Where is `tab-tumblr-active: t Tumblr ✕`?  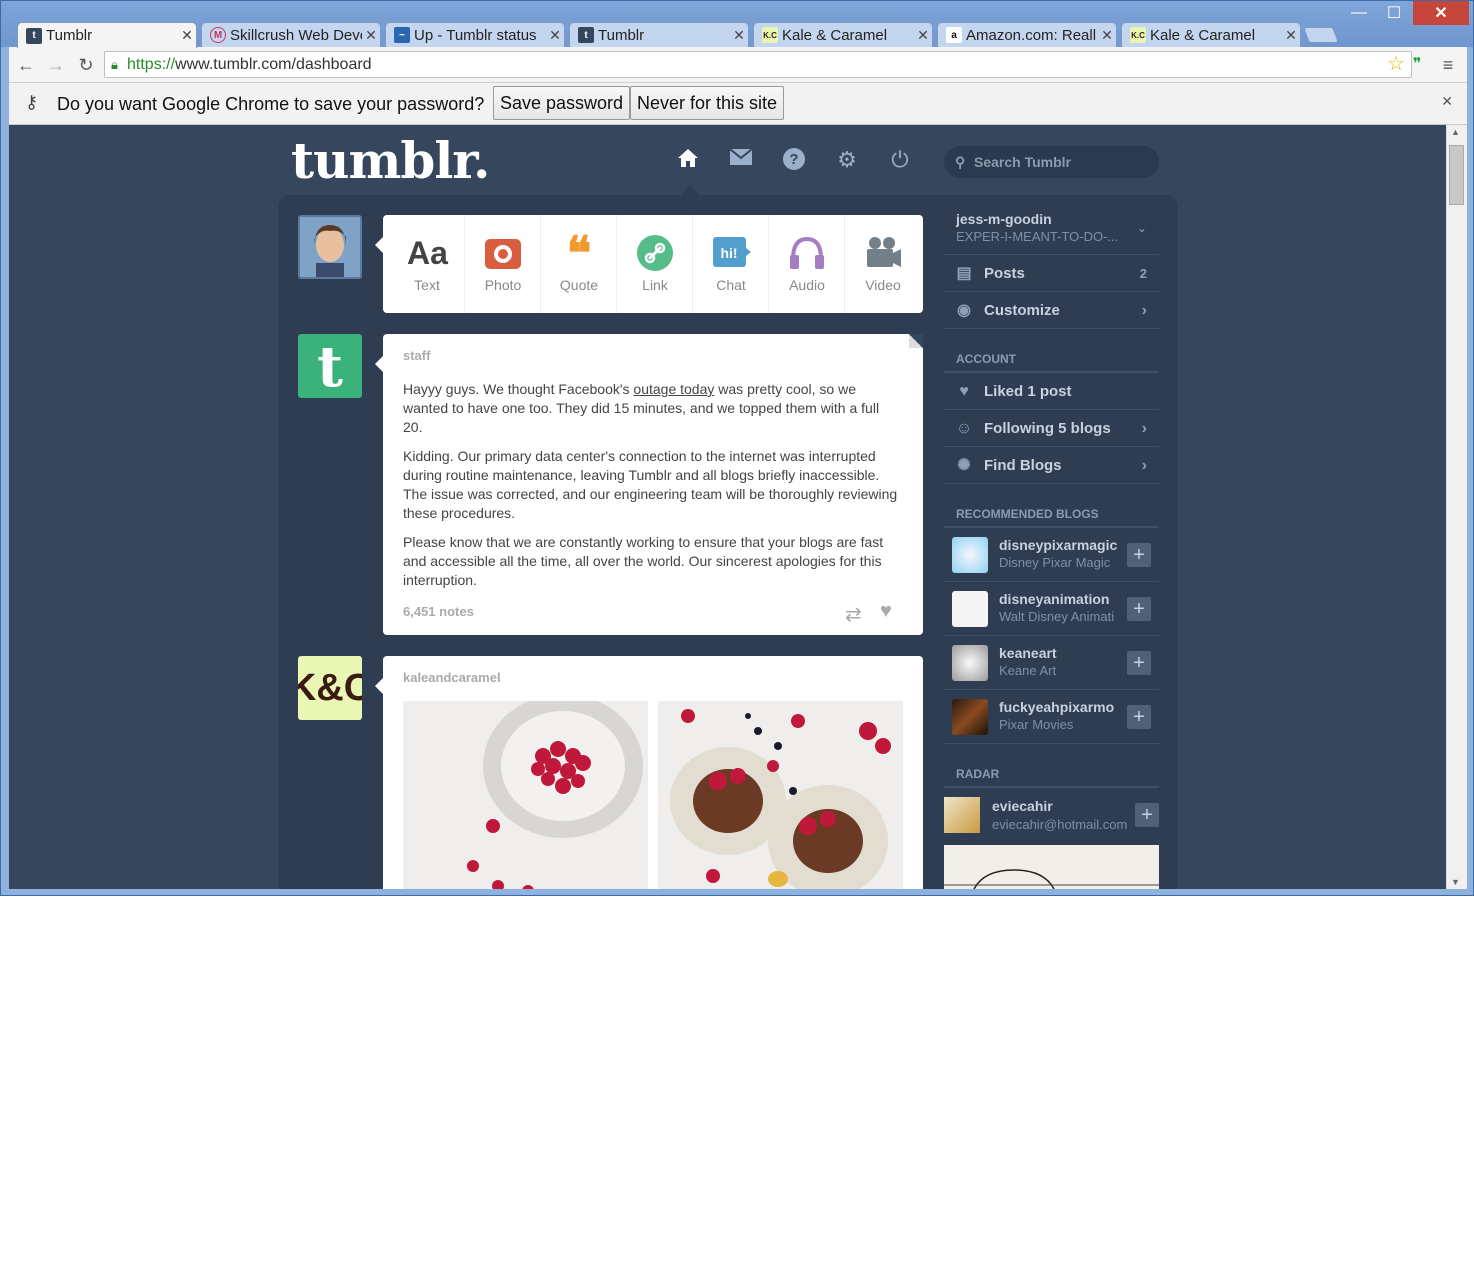 tab-tumblr-active: t Tumblr ✕ is located at coordinates (107, 35).